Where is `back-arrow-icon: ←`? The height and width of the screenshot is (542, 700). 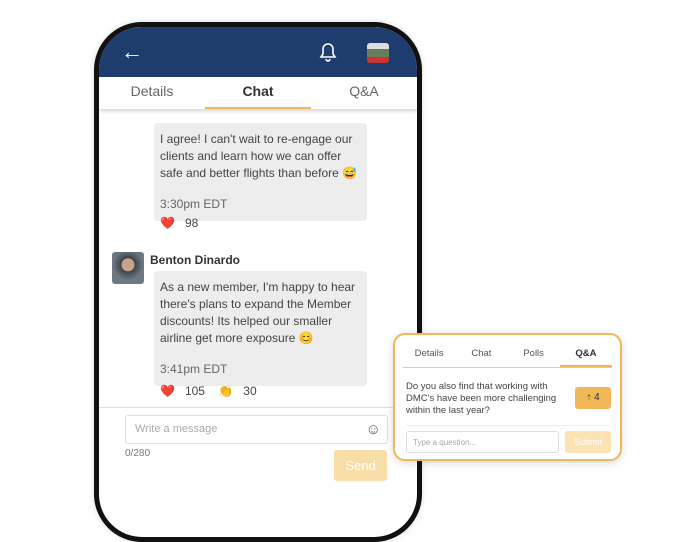 back-arrow-icon: ← is located at coordinates (132, 52).